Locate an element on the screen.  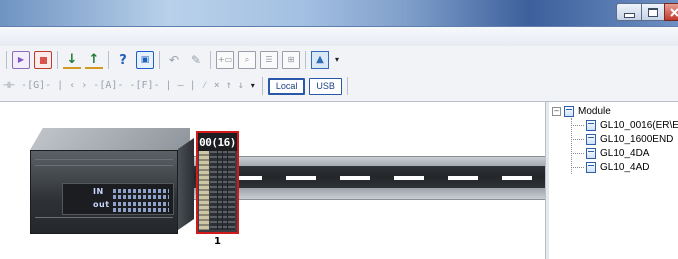
online-help-icon: ? is located at coordinates (123, 60).